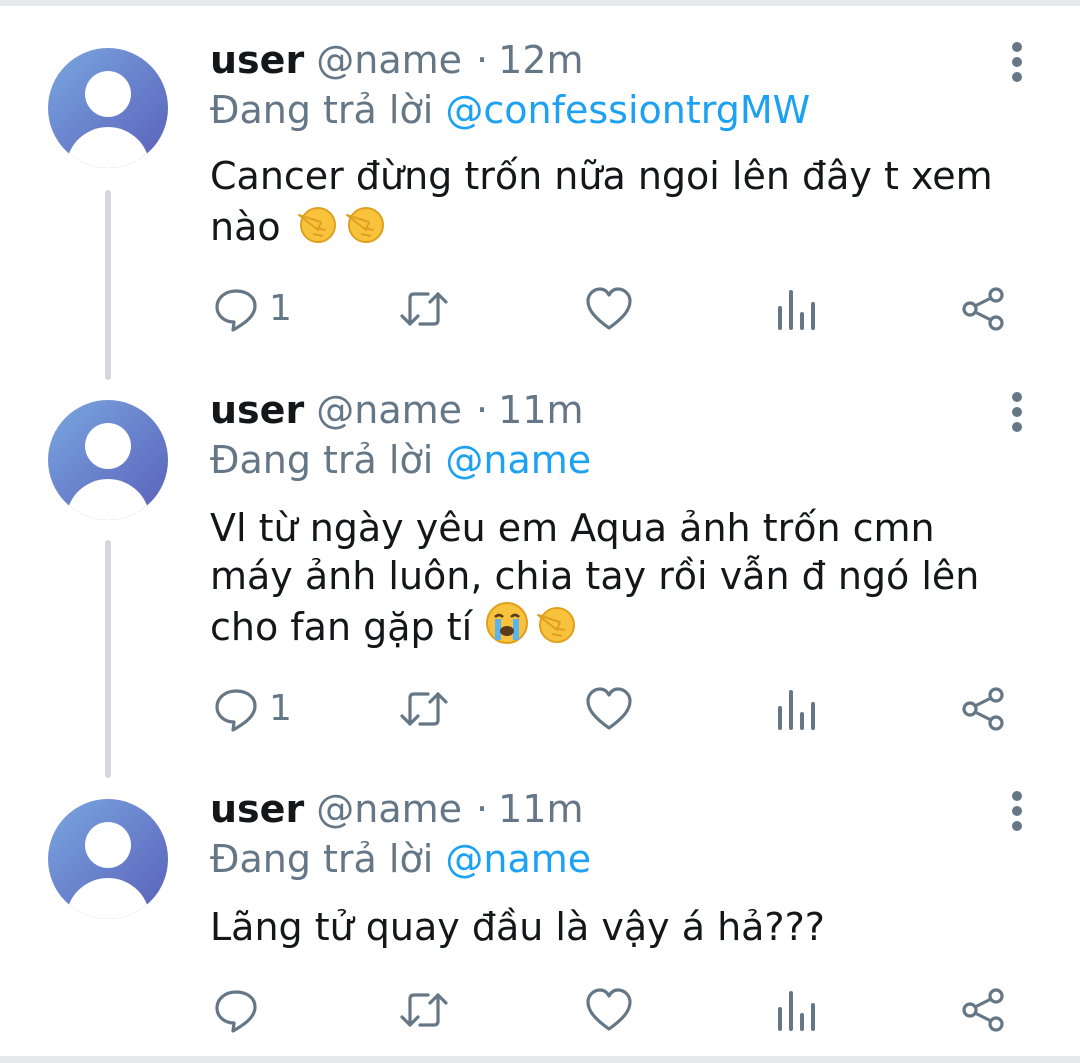  I want to click on reply-mention-link: @confessiontrgMW, so click(627, 110).